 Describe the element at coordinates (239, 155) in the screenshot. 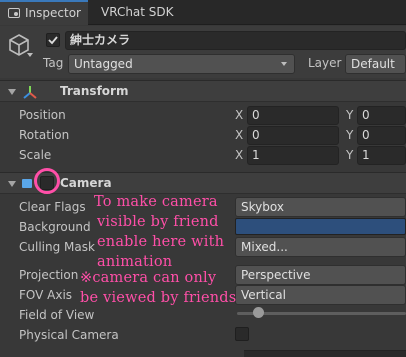

I see `scale-x-axis: X` at that location.